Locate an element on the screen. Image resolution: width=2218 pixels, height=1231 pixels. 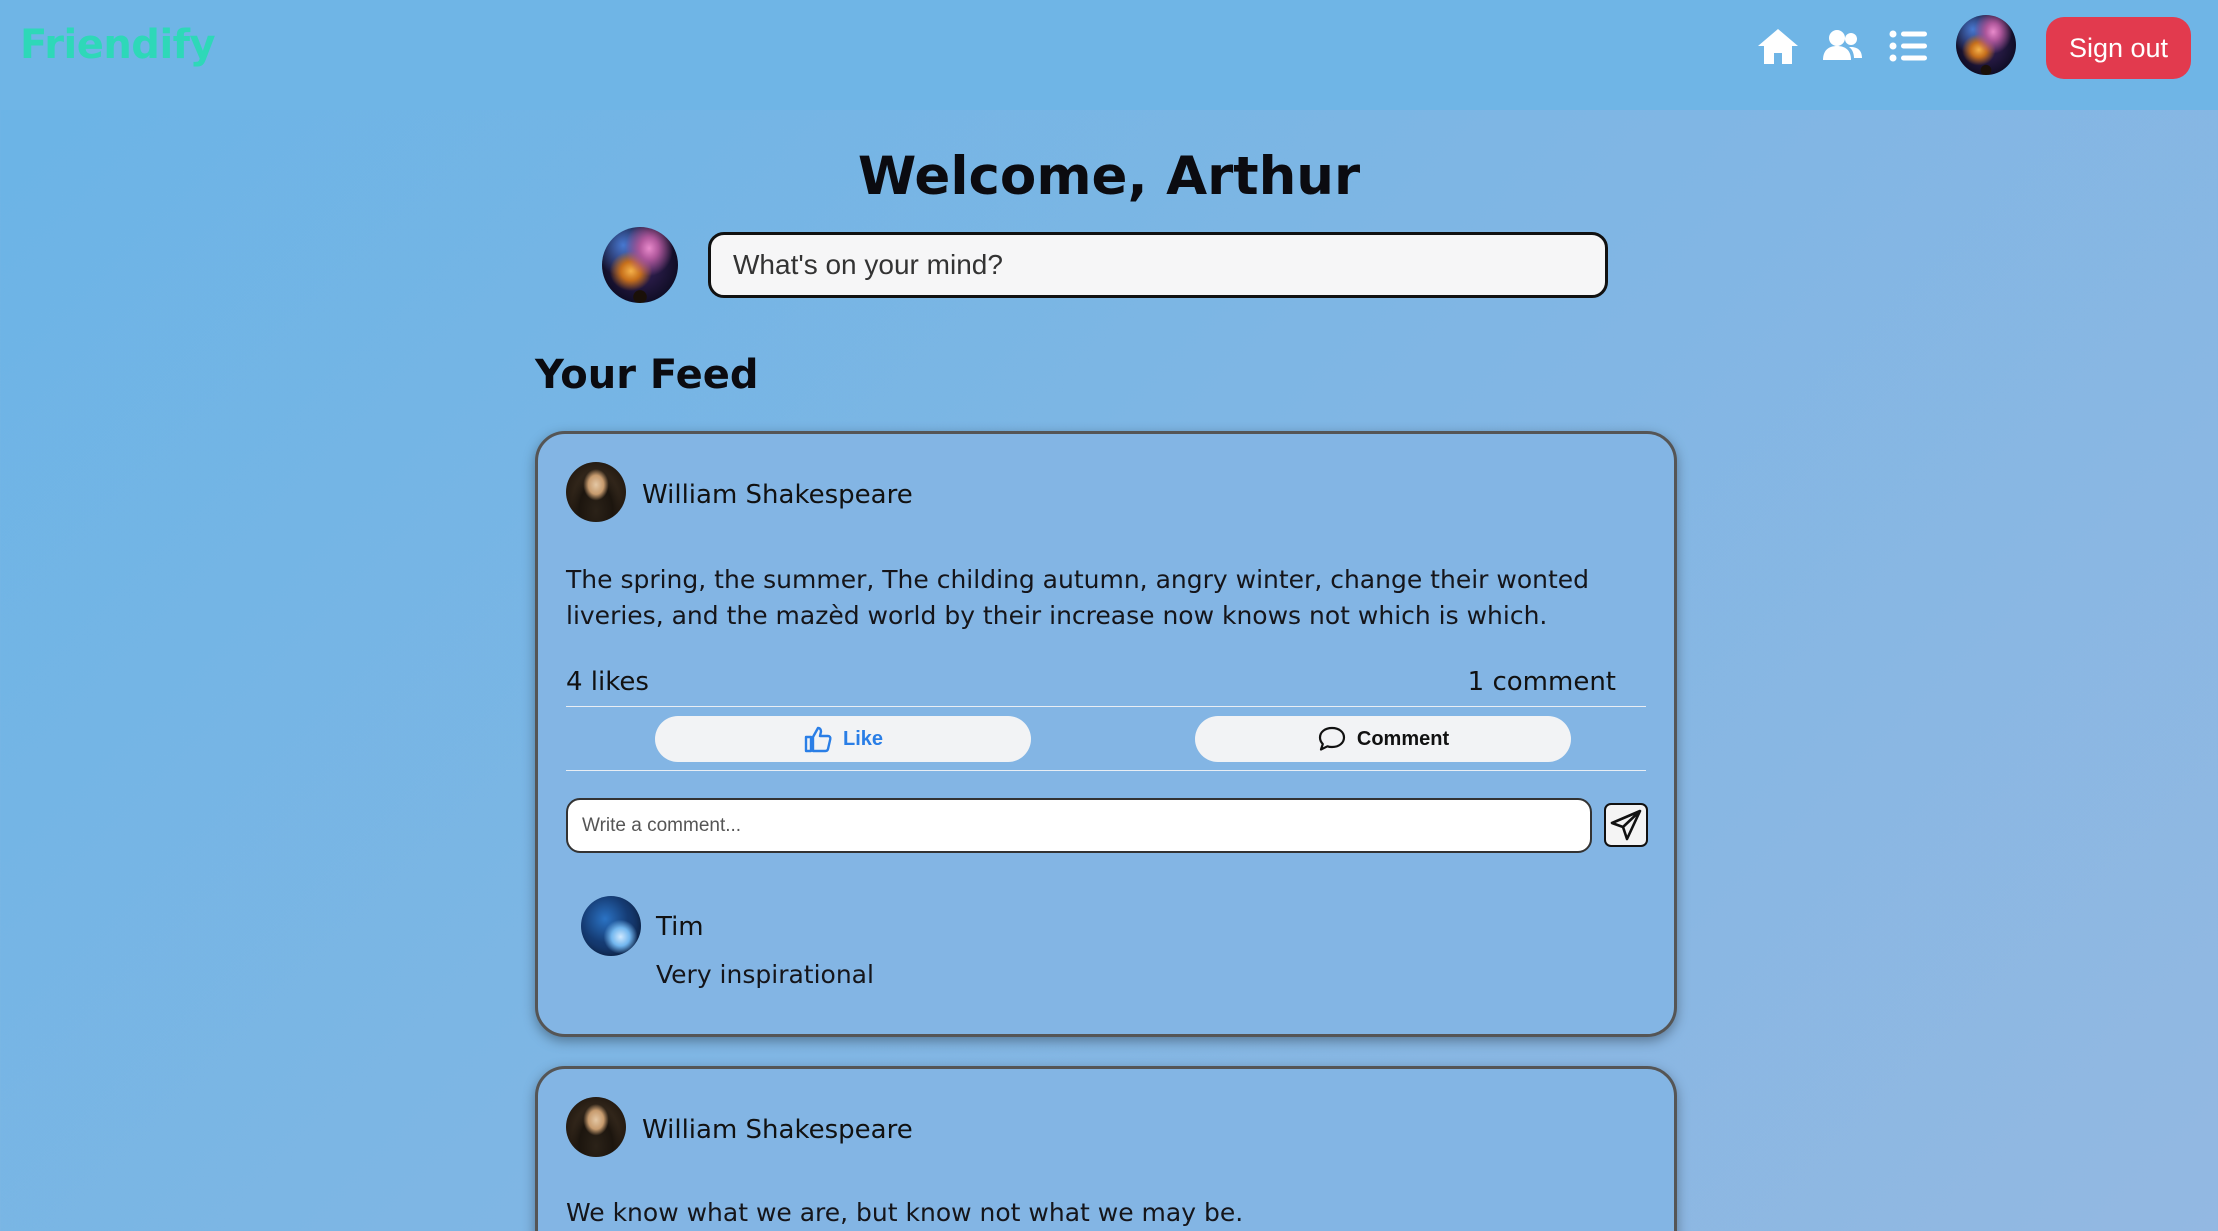
speech-bubble-icon is located at coordinates (1332, 739).